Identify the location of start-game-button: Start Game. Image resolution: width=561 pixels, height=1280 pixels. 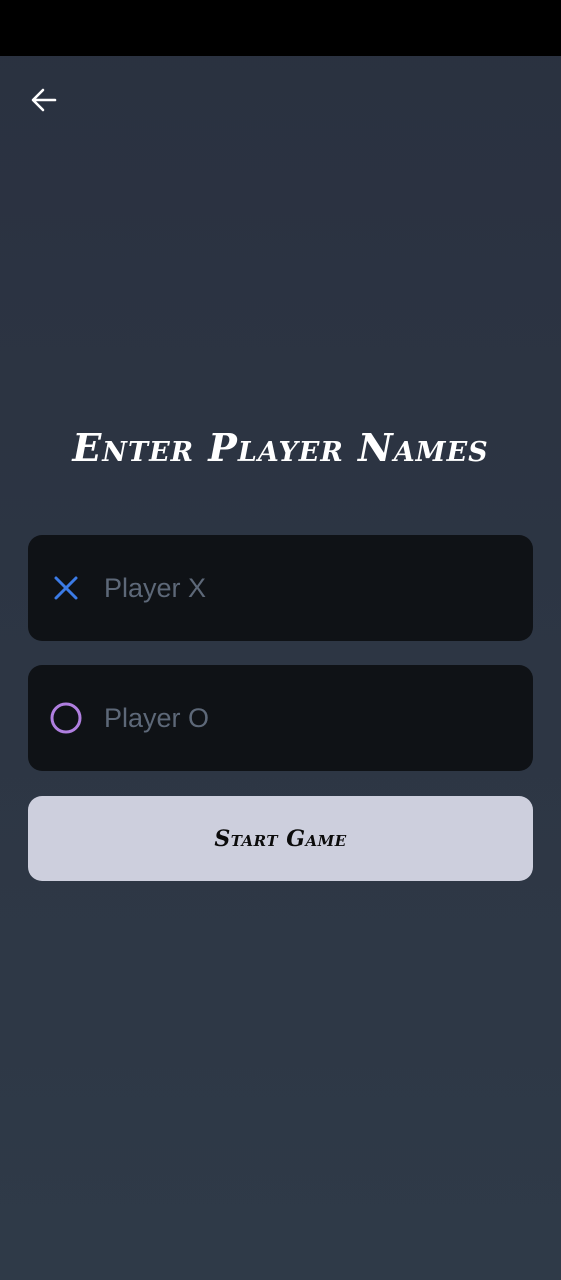
(280, 838).